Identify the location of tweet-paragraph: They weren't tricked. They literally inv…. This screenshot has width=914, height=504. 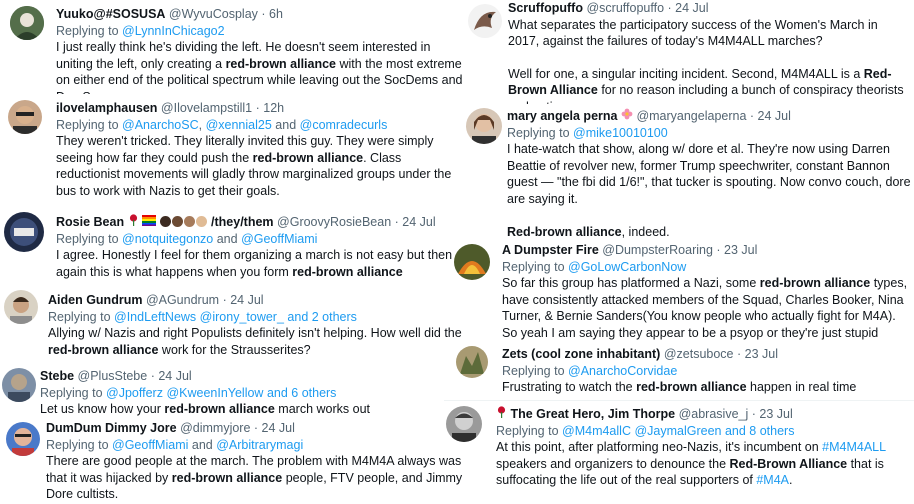
(260, 166).